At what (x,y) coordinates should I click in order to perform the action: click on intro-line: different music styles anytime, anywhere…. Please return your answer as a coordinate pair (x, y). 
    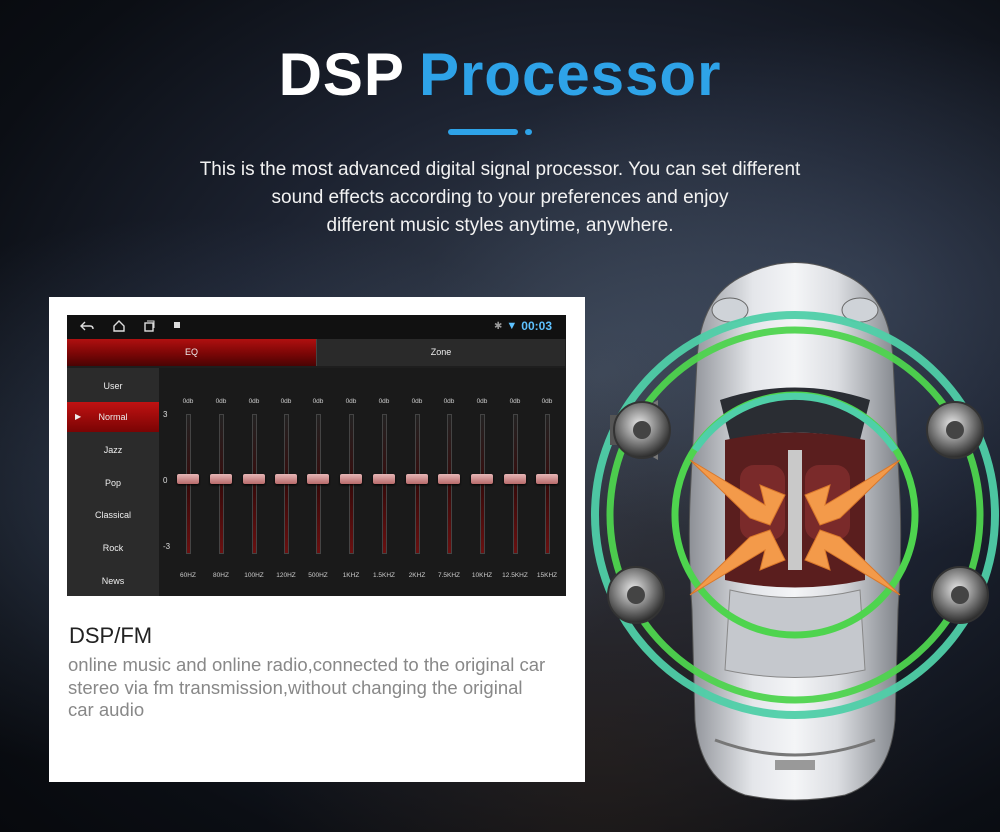
    Looking at the image, I should click on (500, 225).